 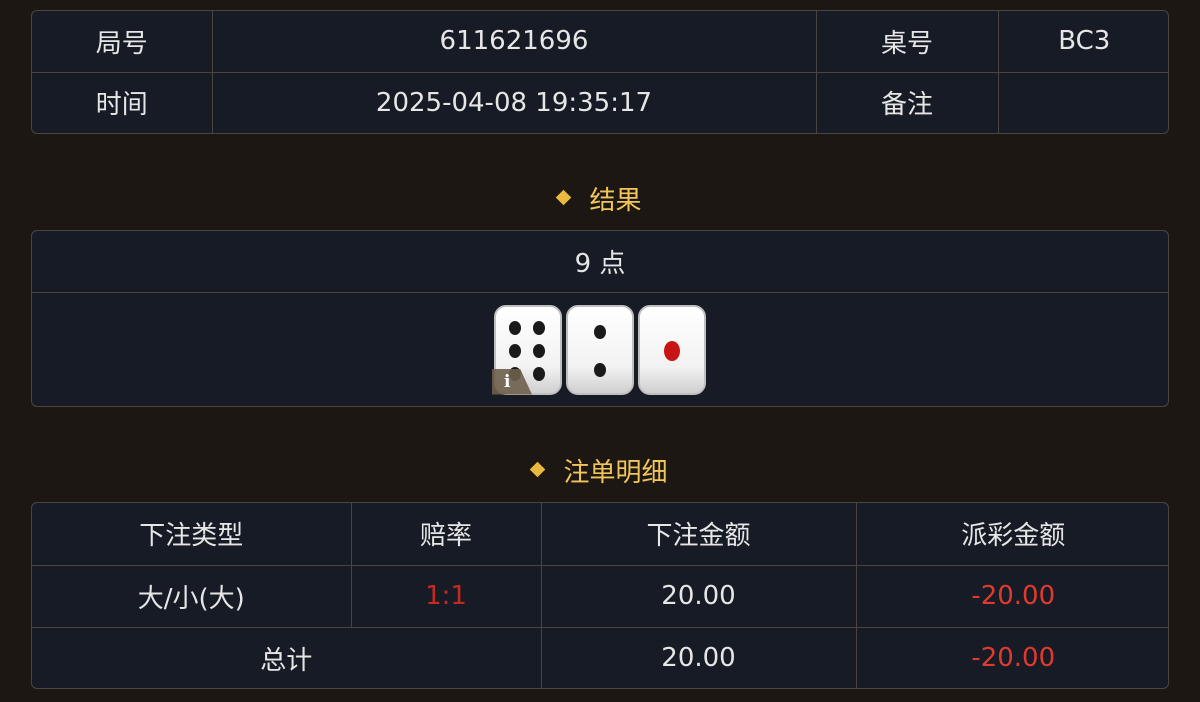 I want to click on bet-type-cell: 大/小(大), so click(x=192, y=596).